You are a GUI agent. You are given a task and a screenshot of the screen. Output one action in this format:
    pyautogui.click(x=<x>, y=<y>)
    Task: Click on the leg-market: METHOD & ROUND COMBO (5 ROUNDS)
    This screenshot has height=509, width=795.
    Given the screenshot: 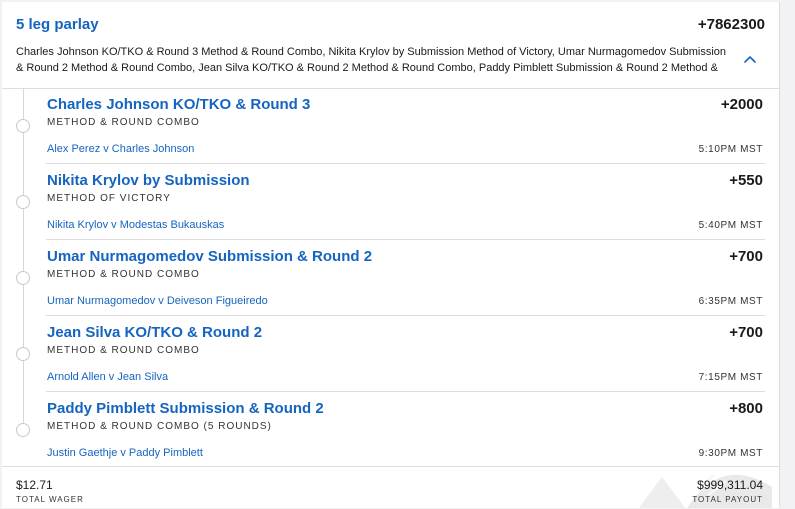 What is the action you would take?
    pyautogui.click(x=159, y=426)
    